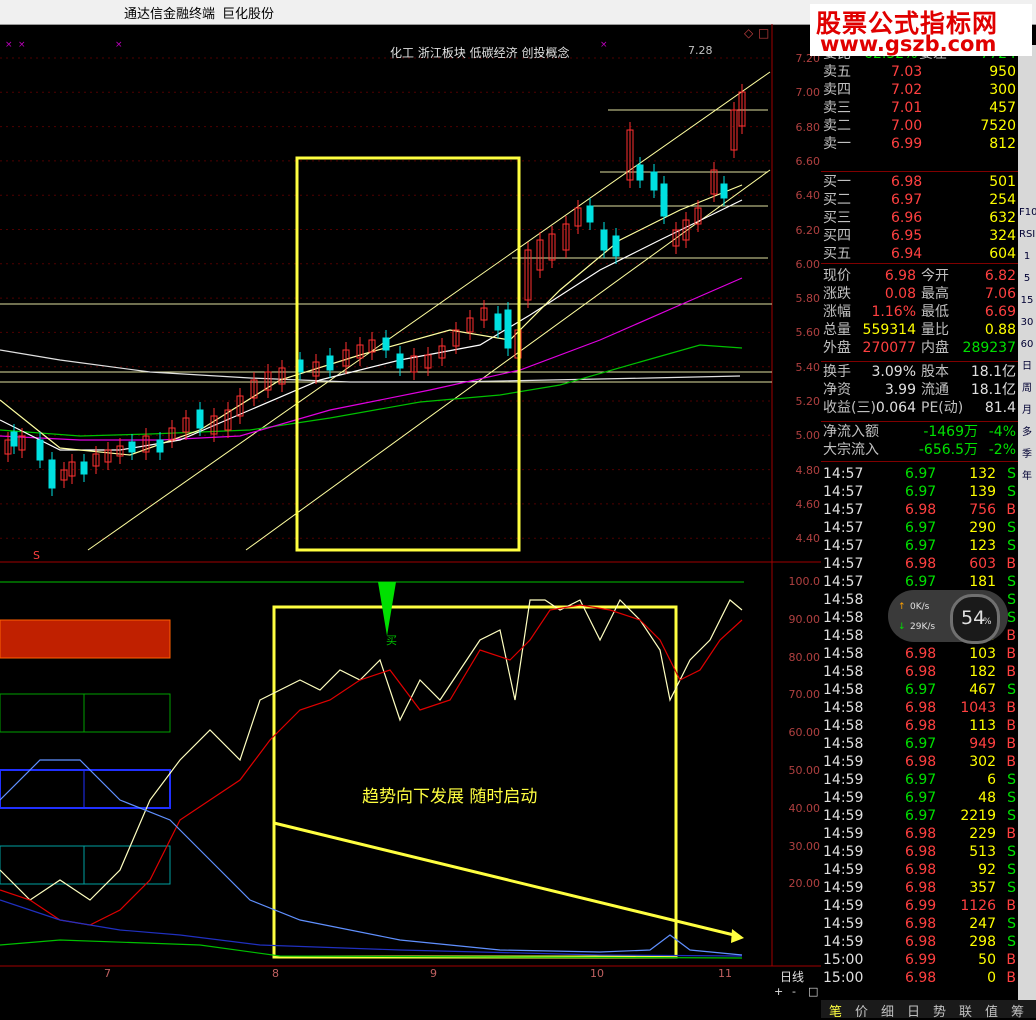 The width and height of the screenshot is (1036, 1020). Describe the element at coordinates (1027, 345) in the screenshot. I see `toolbar-button: 60` at that location.